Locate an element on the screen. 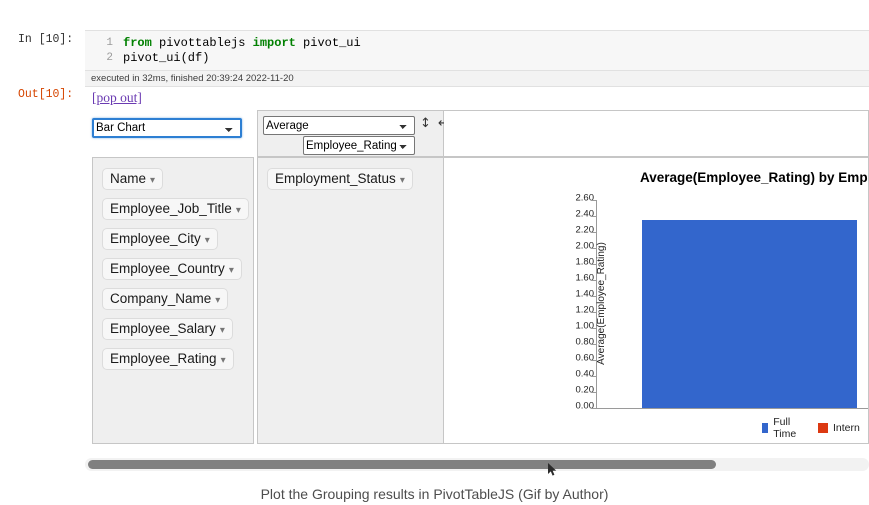 The height and width of the screenshot is (505, 869). aggregator-select: Average is located at coordinates (339, 125).